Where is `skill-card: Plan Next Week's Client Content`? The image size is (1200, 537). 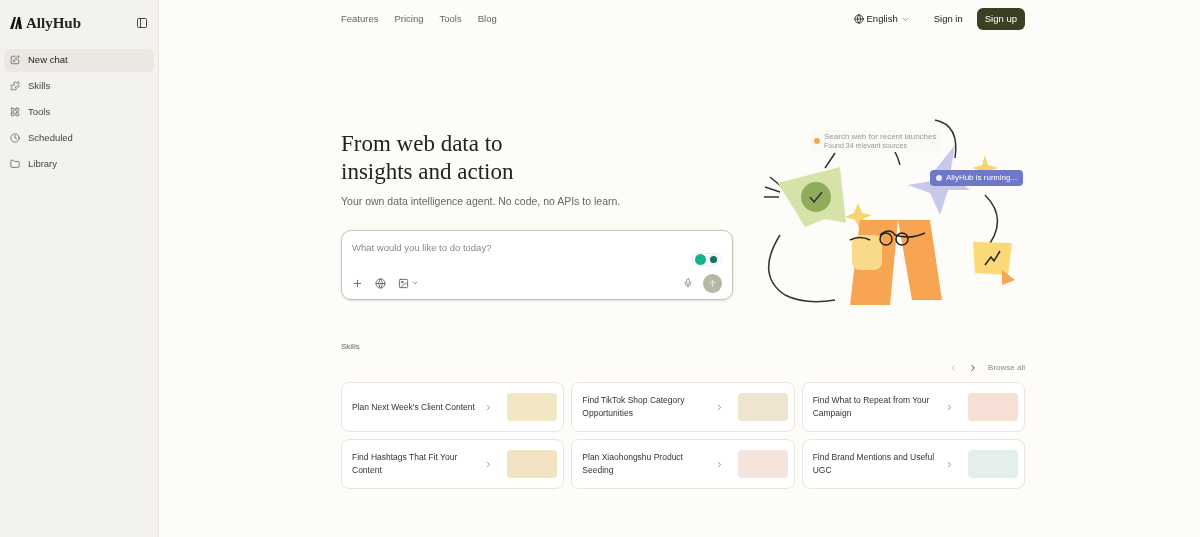 skill-card: Plan Next Week's Client Content is located at coordinates (453, 407).